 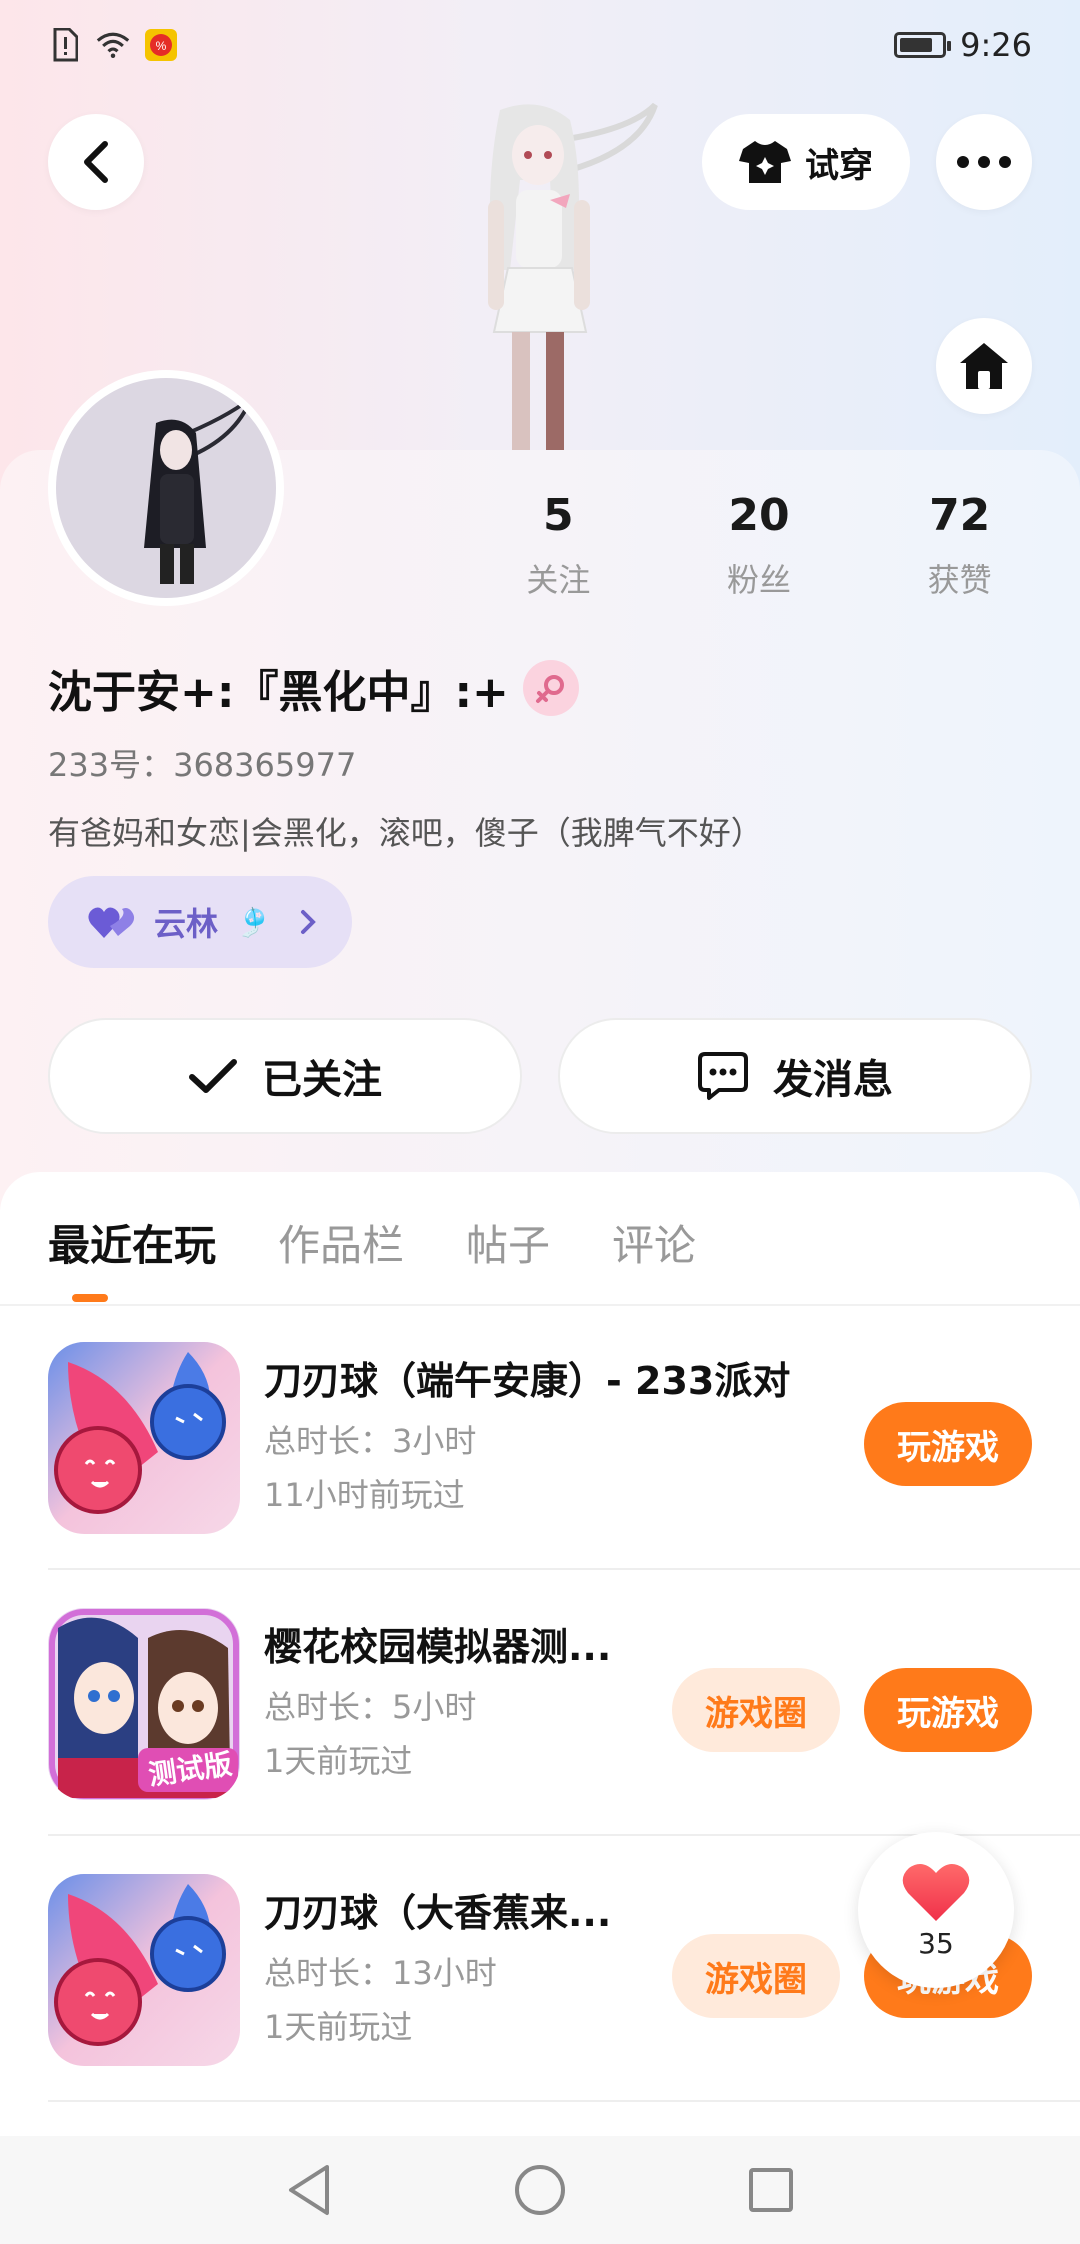 I want to click on game-duration: 总时长：3小时, so click(x=370, y=1441).